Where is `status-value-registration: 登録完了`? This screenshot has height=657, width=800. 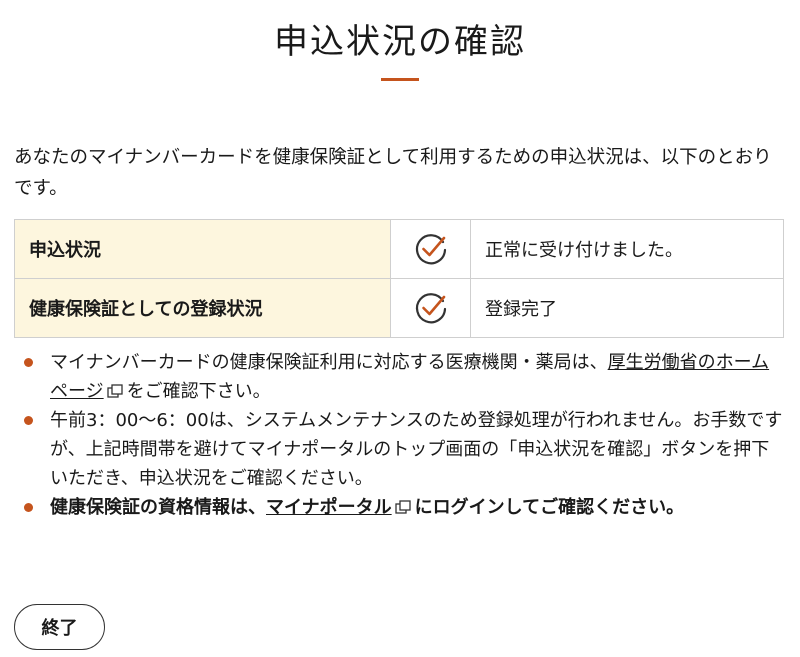
status-value-registration: 登録完了 is located at coordinates (627, 308).